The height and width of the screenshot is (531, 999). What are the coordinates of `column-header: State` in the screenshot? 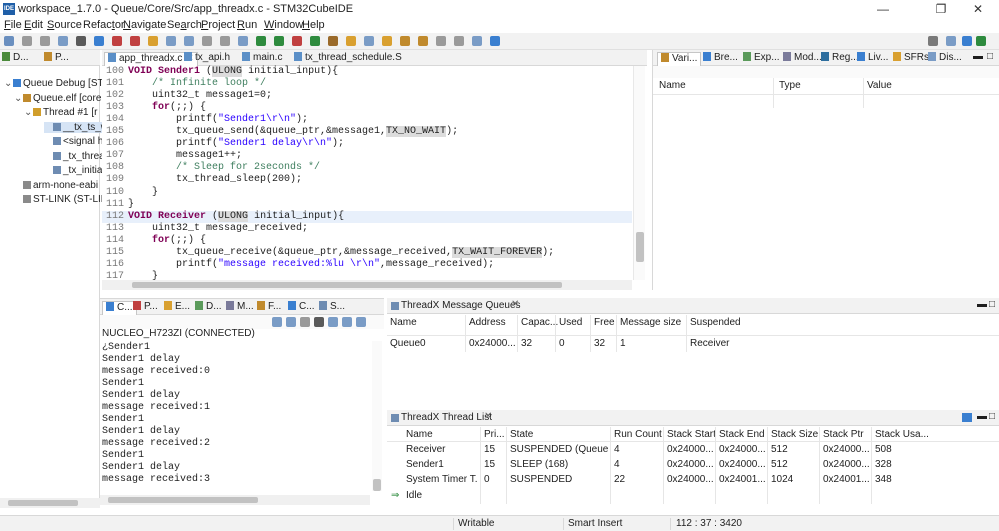 It's located at (521, 434).